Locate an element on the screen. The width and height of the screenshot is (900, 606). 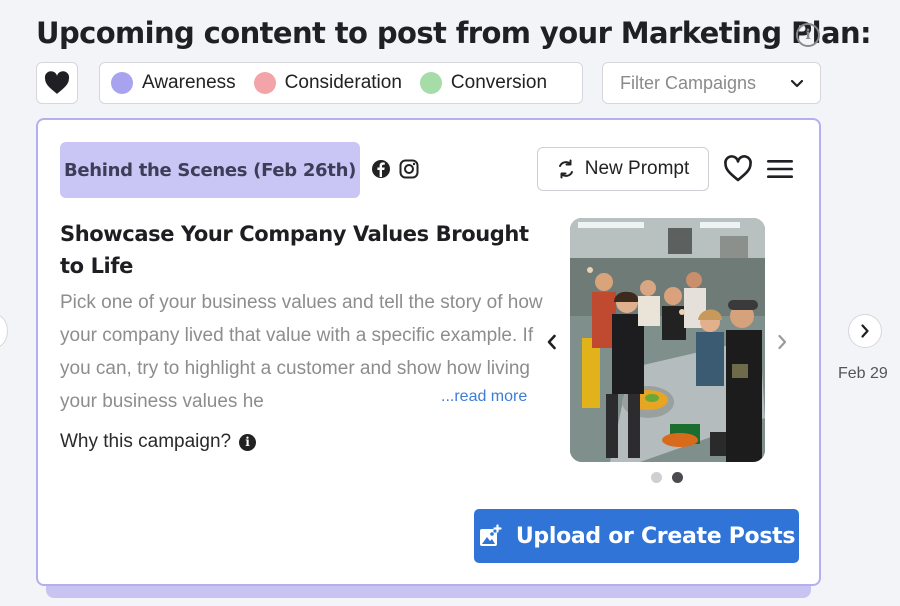
add-image-icon is located at coordinates (490, 535).